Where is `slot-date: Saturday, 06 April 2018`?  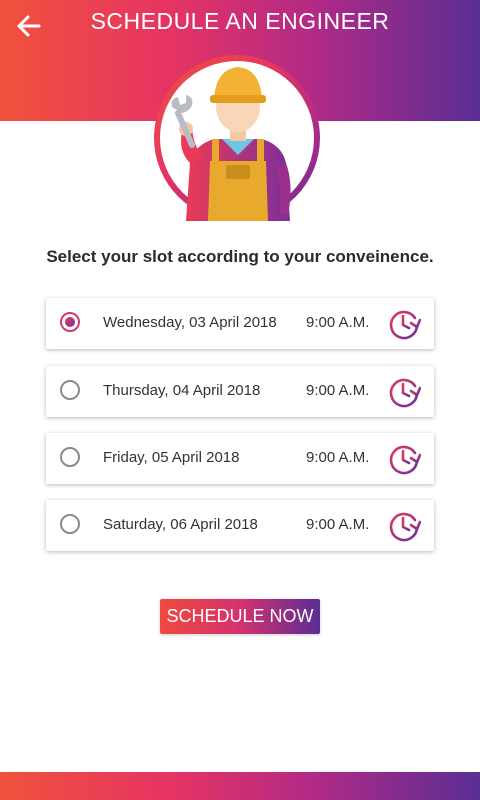 slot-date: Saturday, 06 April 2018 is located at coordinates (180, 524).